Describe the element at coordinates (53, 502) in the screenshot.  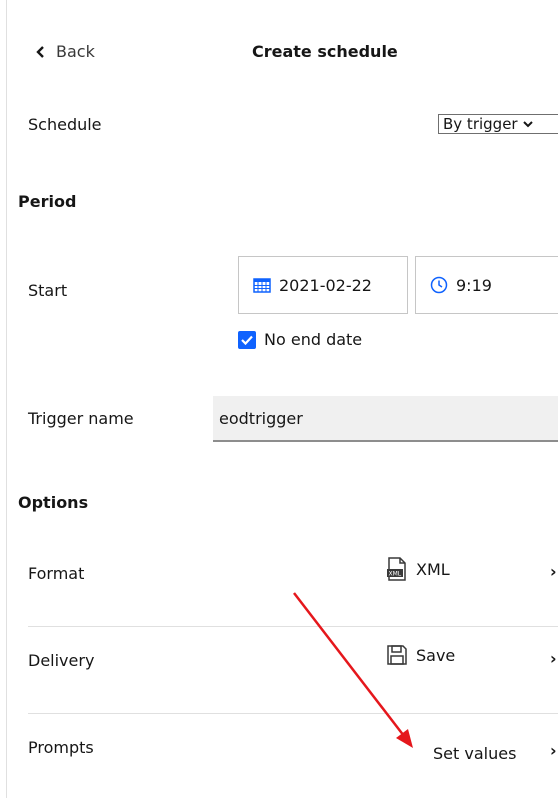
I see `options-heading: Options` at that location.